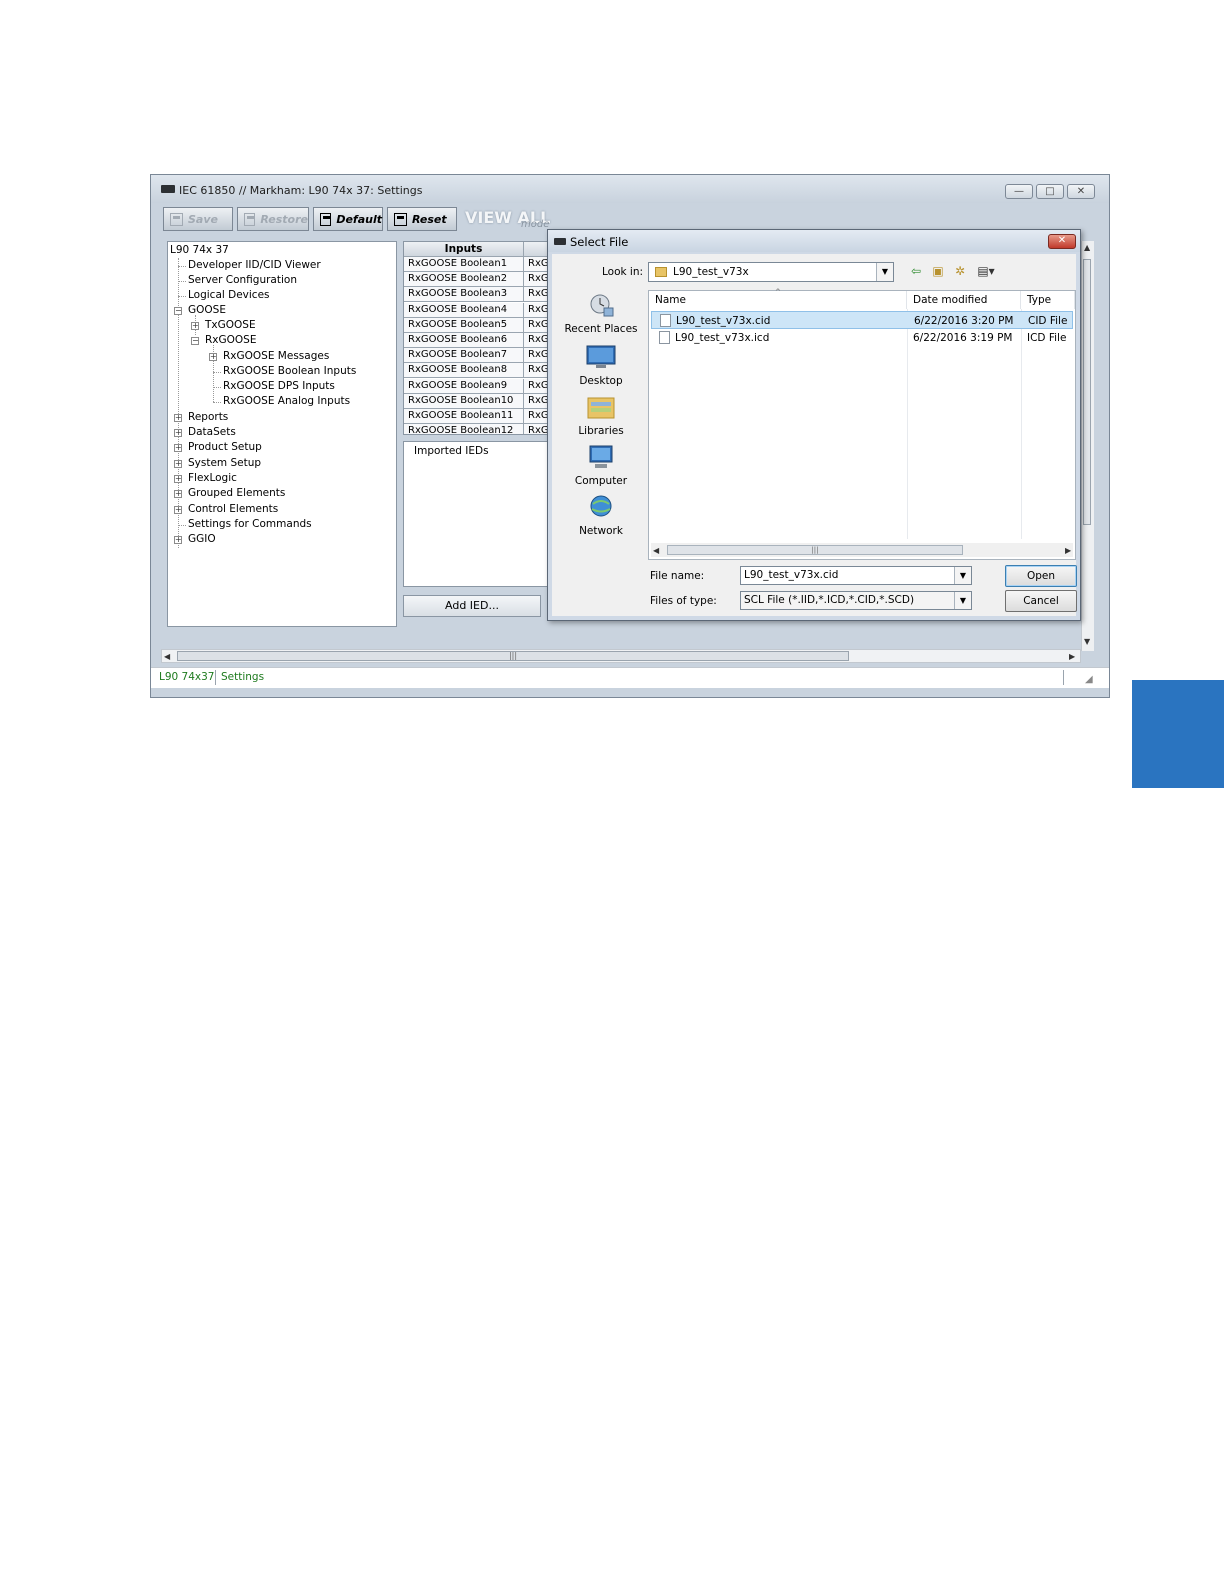 Image resolution: width=1224 pixels, height=1584 pixels. What do you see at coordinates (236, 493) in the screenshot?
I see `tree-item-grouped-elements: Grouped Elements` at bounding box center [236, 493].